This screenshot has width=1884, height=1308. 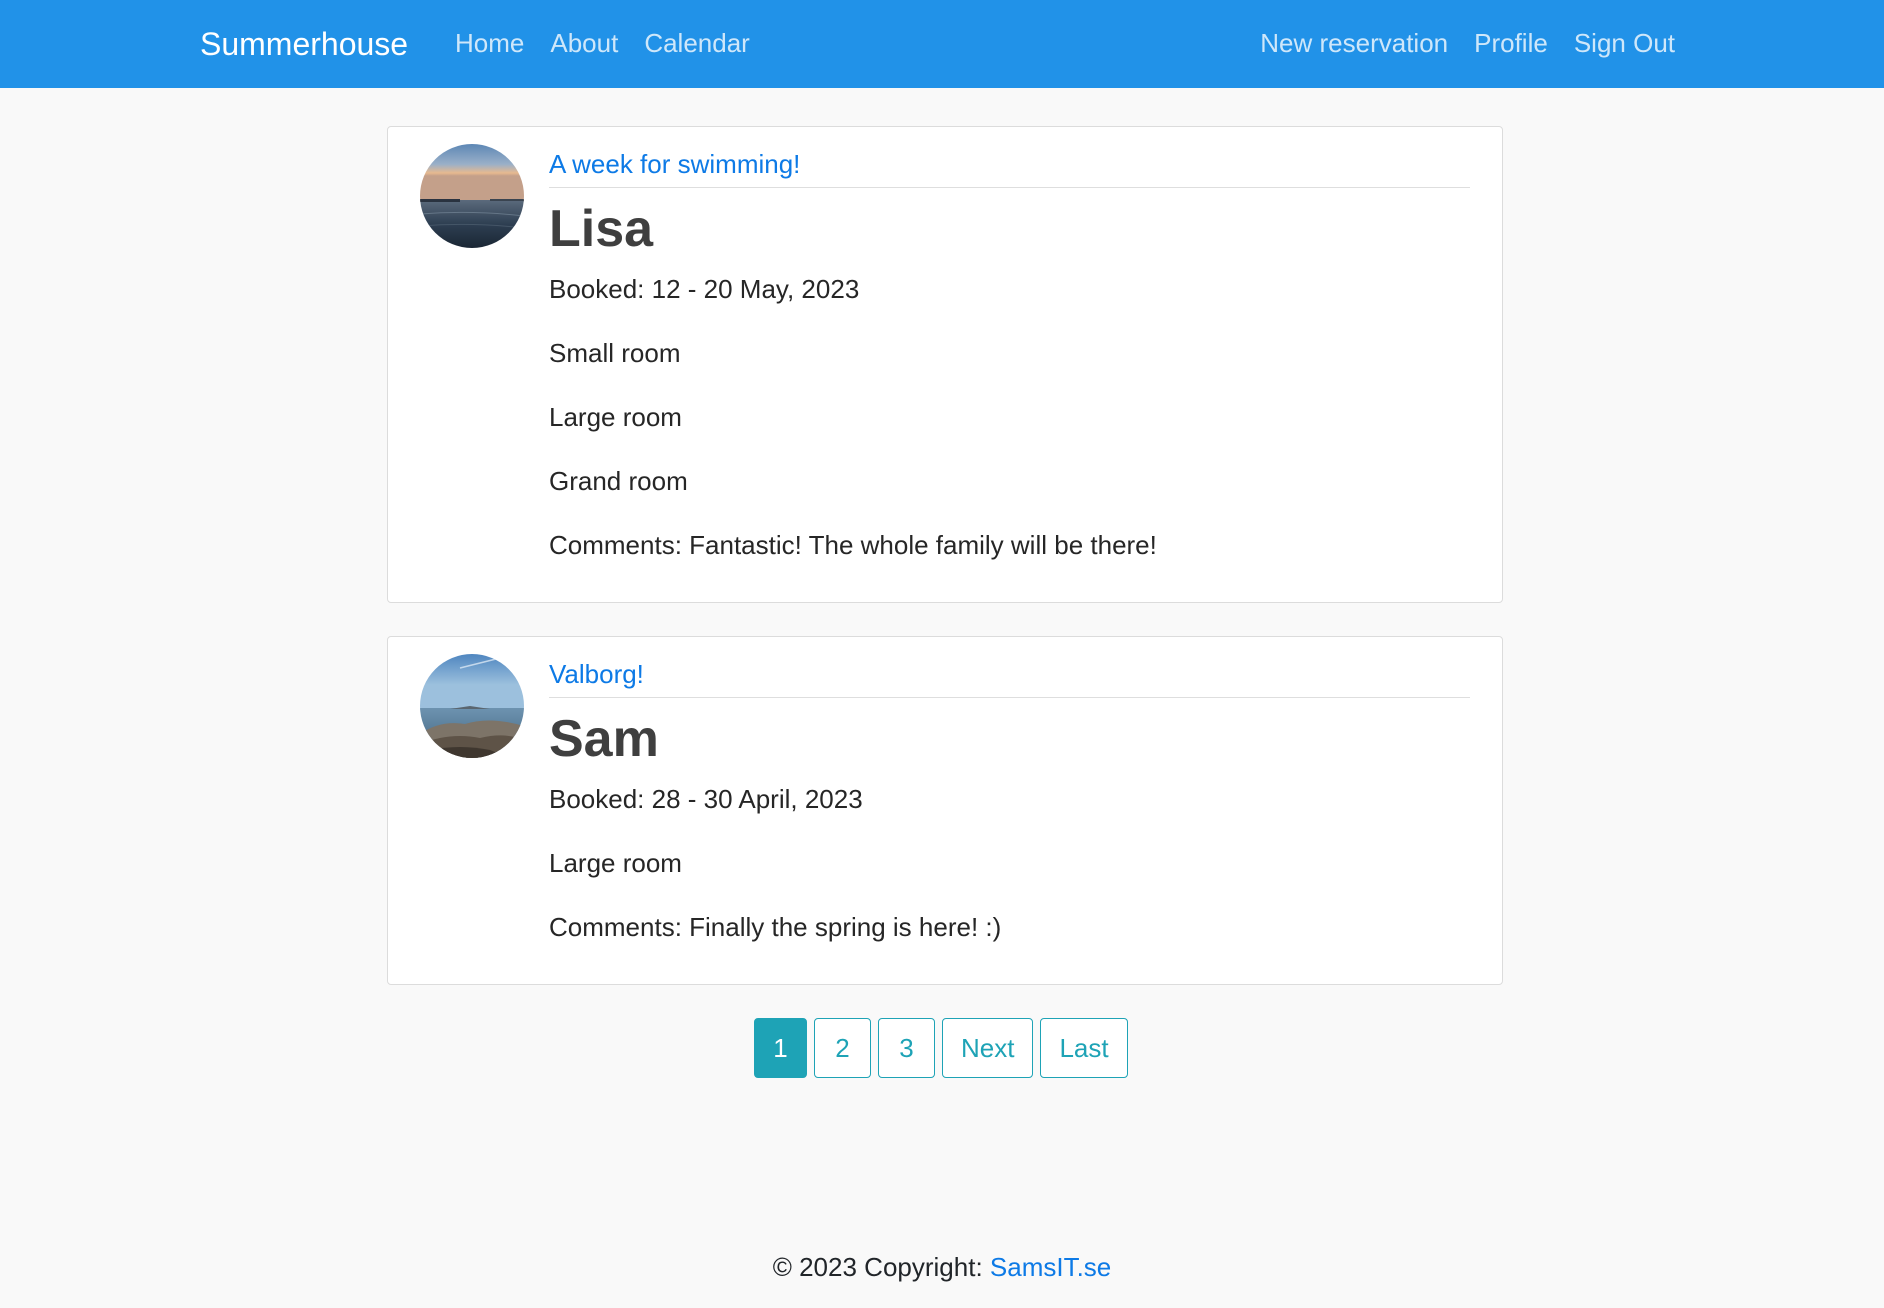 What do you see at coordinates (1624, 43) in the screenshot?
I see `nav-link-sign-out: Sign Out` at bounding box center [1624, 43].